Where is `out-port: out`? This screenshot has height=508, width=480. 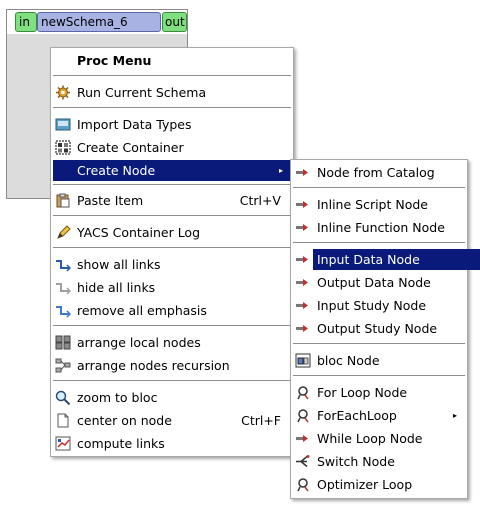 out-port: out is located at coordinates (174, 22).